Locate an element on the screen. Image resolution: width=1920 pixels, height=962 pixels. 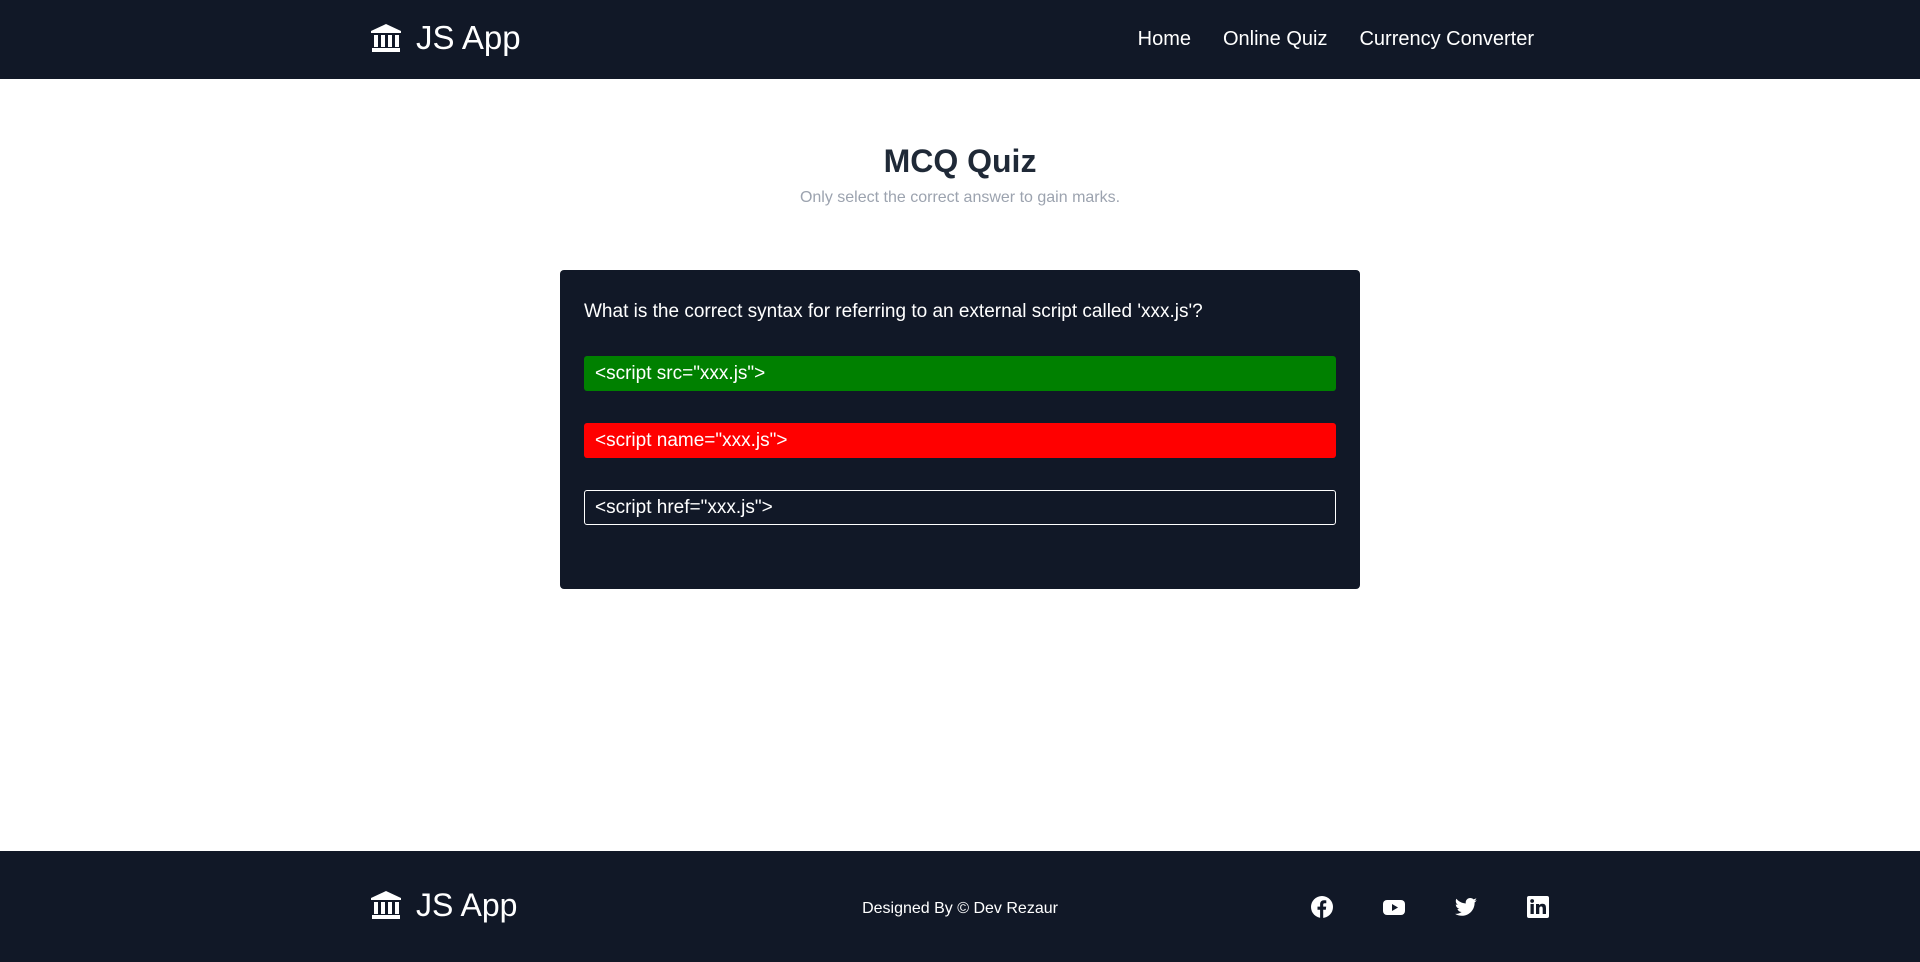
twitter-link is located at coordinates (1466, 907).